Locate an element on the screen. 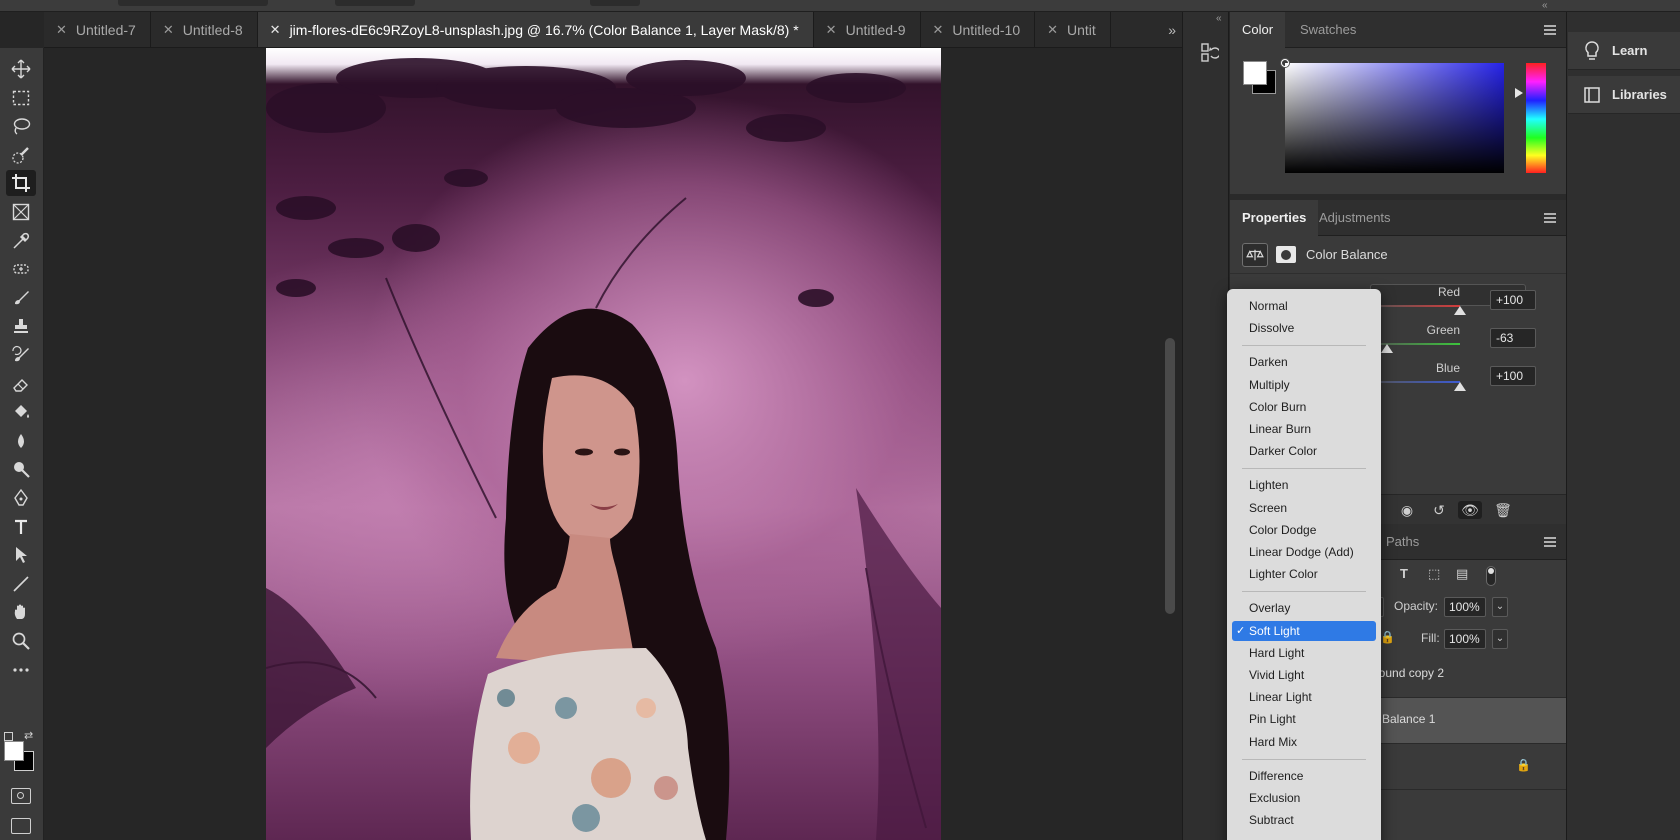 Image resolution: width=1680 pixels, height=840 pixels. opacity-input: 100% is located at coordinates (1465, 607).